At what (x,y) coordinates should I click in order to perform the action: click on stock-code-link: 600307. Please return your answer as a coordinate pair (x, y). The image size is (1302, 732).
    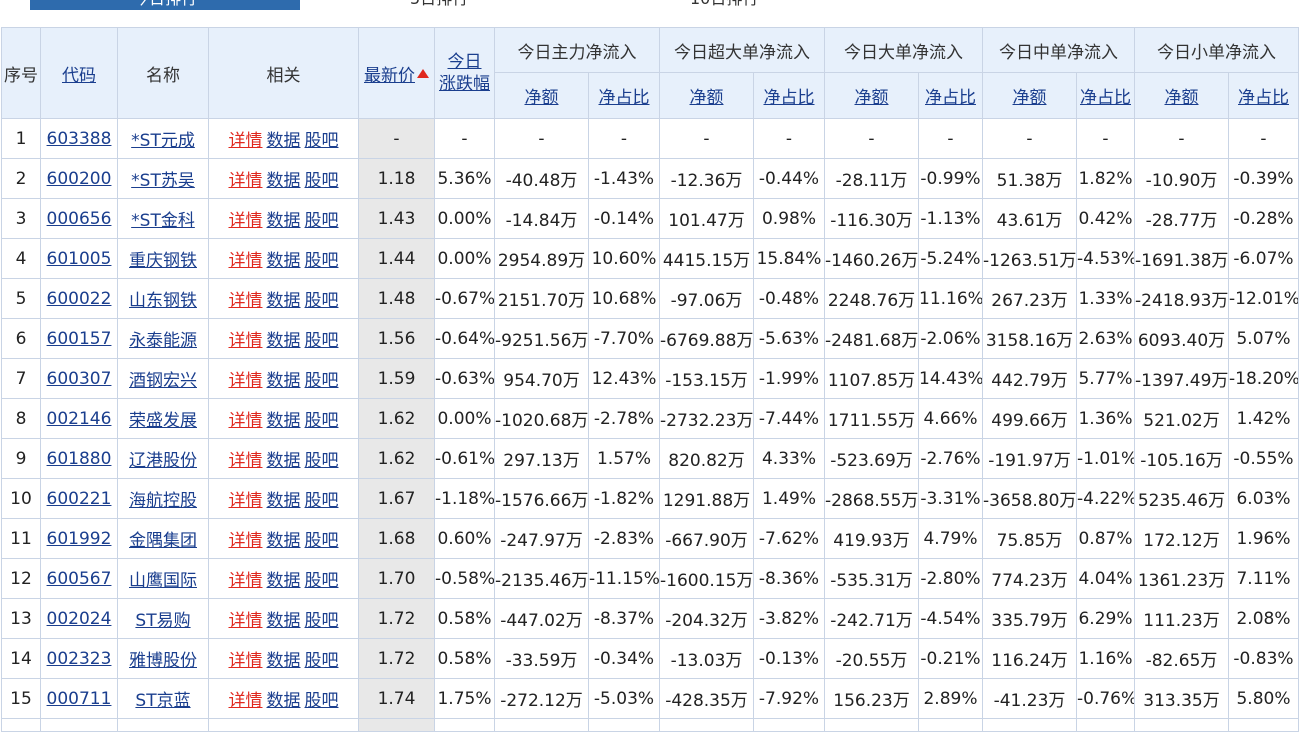
    Looking at the image, I should click on (79, 379).